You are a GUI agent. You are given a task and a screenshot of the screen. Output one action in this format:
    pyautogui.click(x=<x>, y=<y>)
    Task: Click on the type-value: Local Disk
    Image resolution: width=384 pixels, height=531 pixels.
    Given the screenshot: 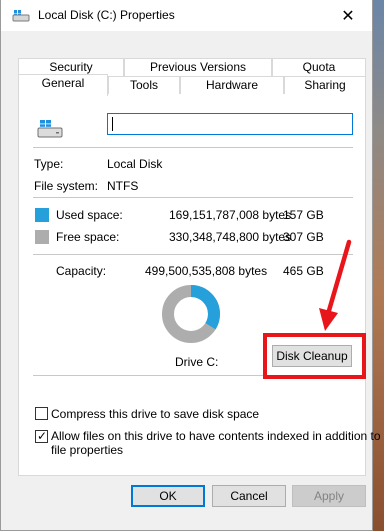 What is the action you would take?
    pyautogui.click(x=135, y=164)
    